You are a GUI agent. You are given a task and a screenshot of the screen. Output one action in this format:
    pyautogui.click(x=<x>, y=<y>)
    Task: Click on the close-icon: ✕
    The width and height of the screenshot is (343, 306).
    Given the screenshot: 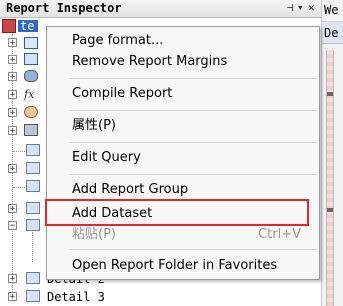 What is the action you would take?
    pyautogui.click(x=311, y=7)
    